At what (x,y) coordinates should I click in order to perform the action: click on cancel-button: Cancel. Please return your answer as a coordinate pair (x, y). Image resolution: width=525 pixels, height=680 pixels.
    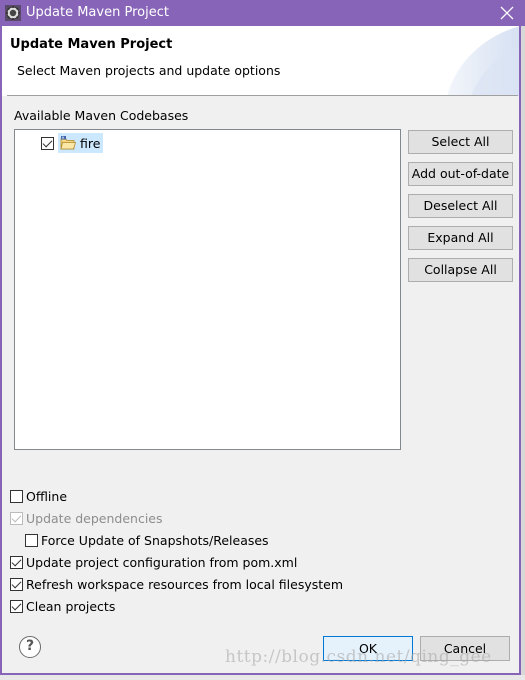
    Looking at the image, I should click on (465, 648).